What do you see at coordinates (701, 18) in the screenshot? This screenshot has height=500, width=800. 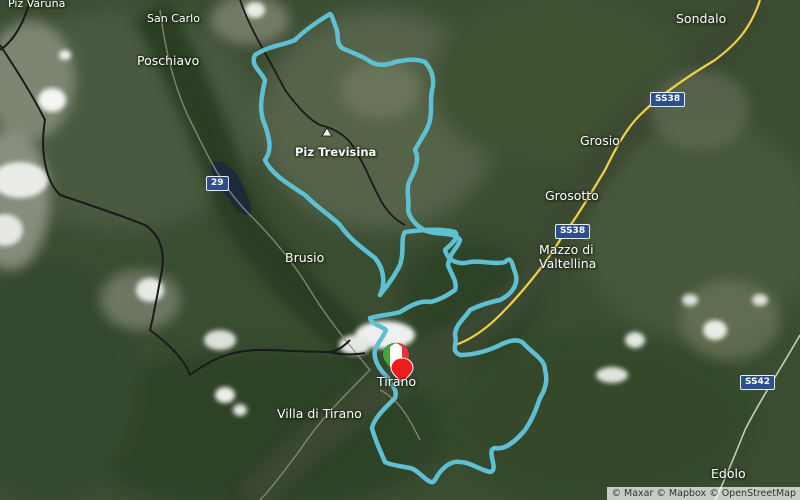 I see `place-label-sondalo: Sondalo` at bounding box center [701, 18].